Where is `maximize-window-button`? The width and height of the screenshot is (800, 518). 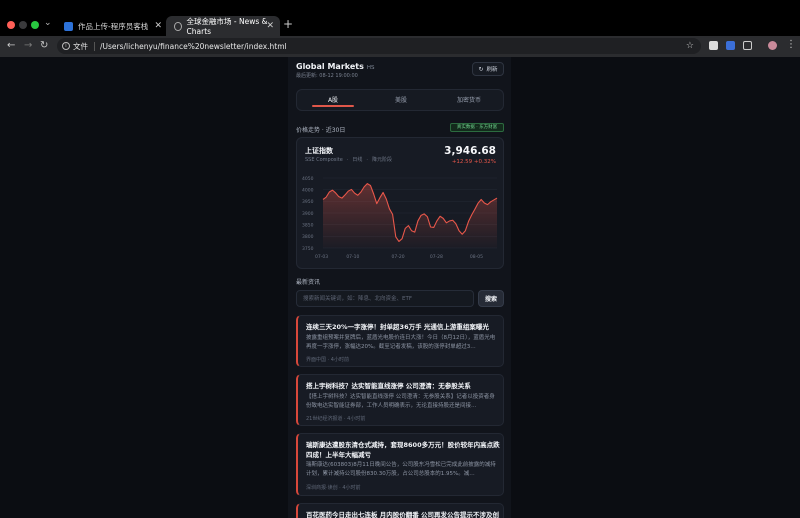
maximize-window-button is located at coordinates (35, 25).